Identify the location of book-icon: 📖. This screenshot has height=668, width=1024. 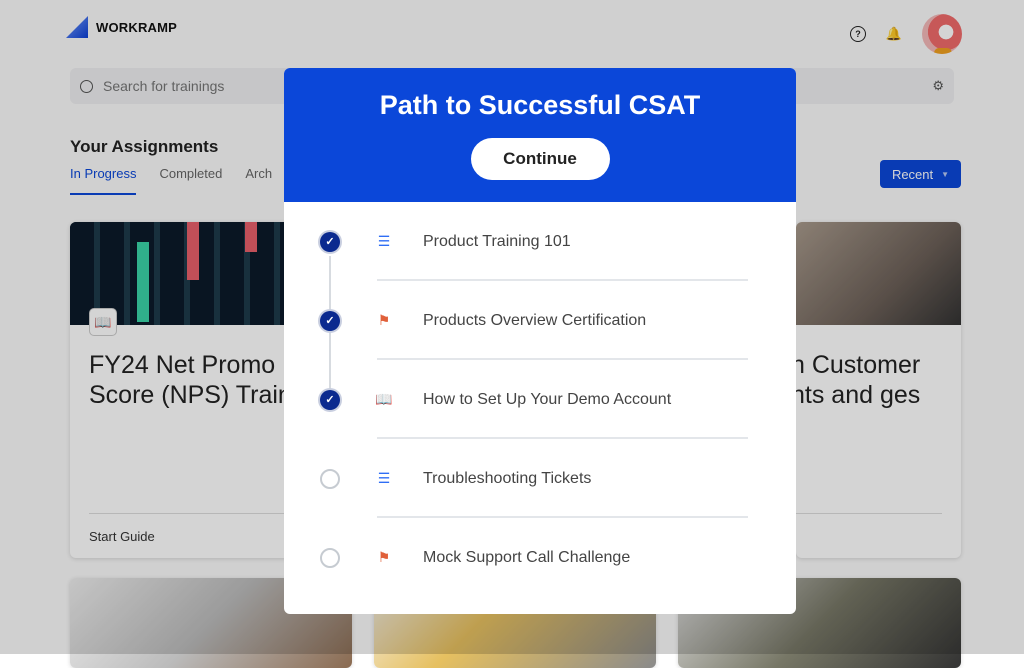
(384, 399).